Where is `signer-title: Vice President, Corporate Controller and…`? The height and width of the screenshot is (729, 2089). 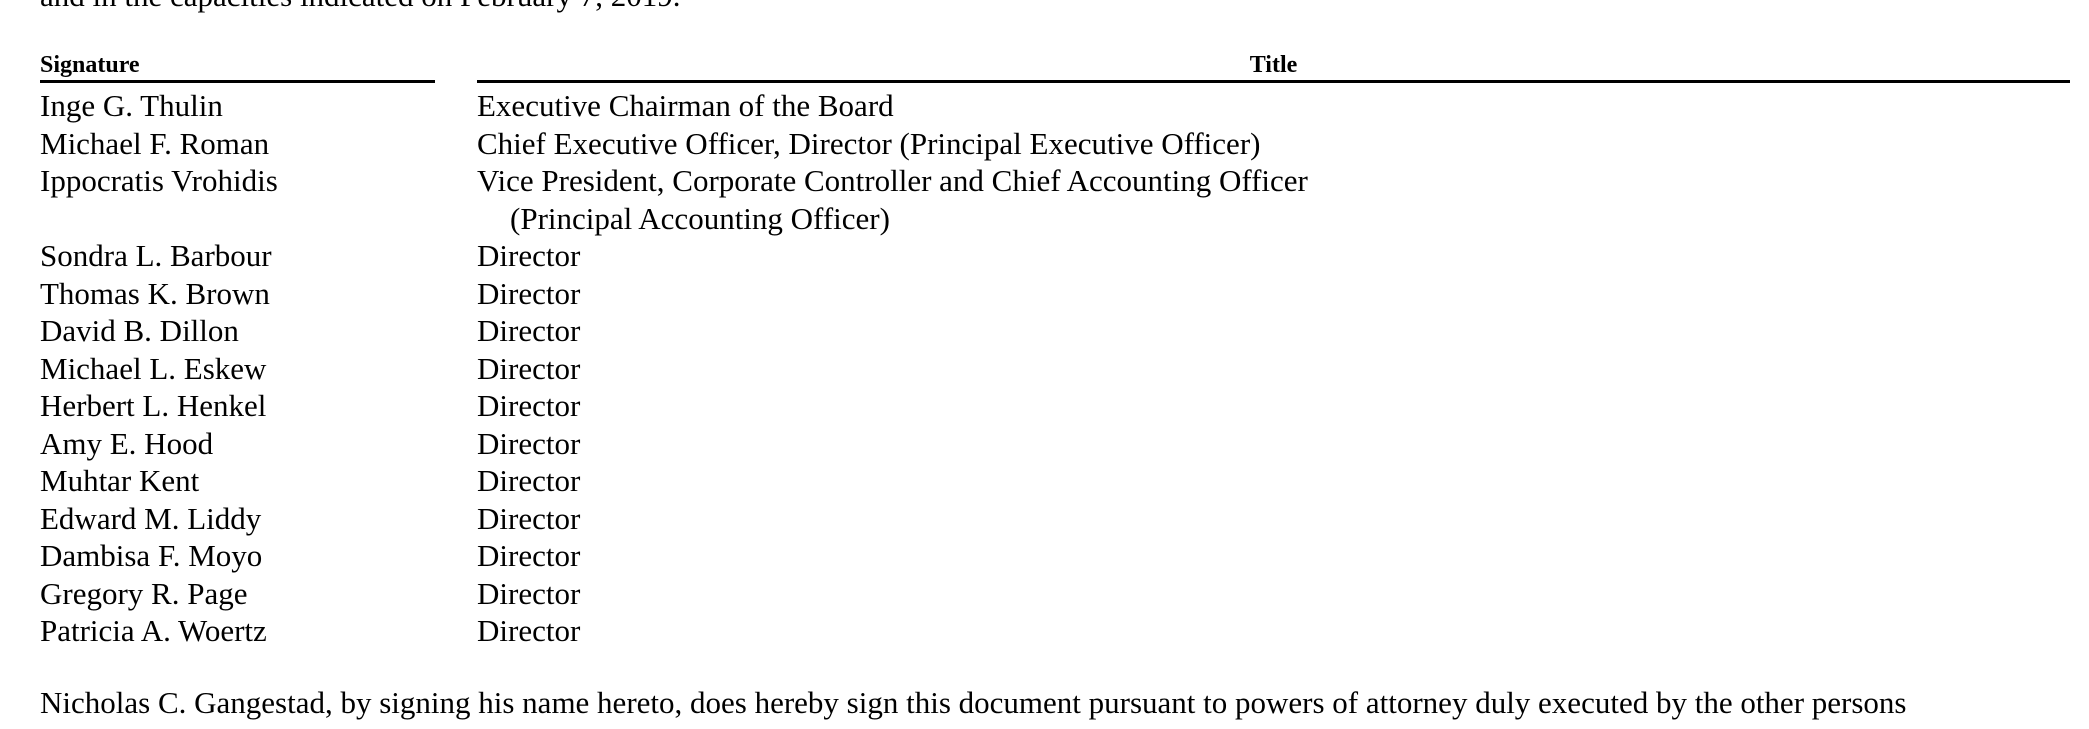 signer-title: Vice President, Corporate Controller and… is located at coordinates (892, 180).